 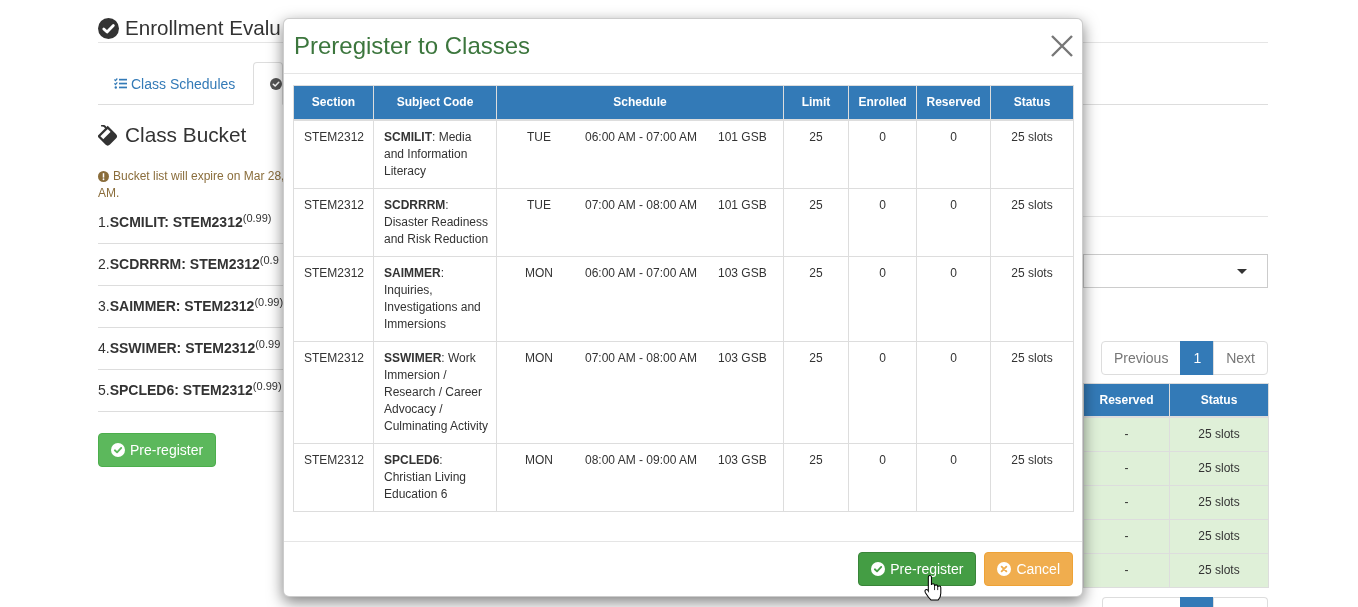 What do you see at coordinates (816, 102) in the screenshot?
I see `column-header: Limit` at bounding box center [816, 102].